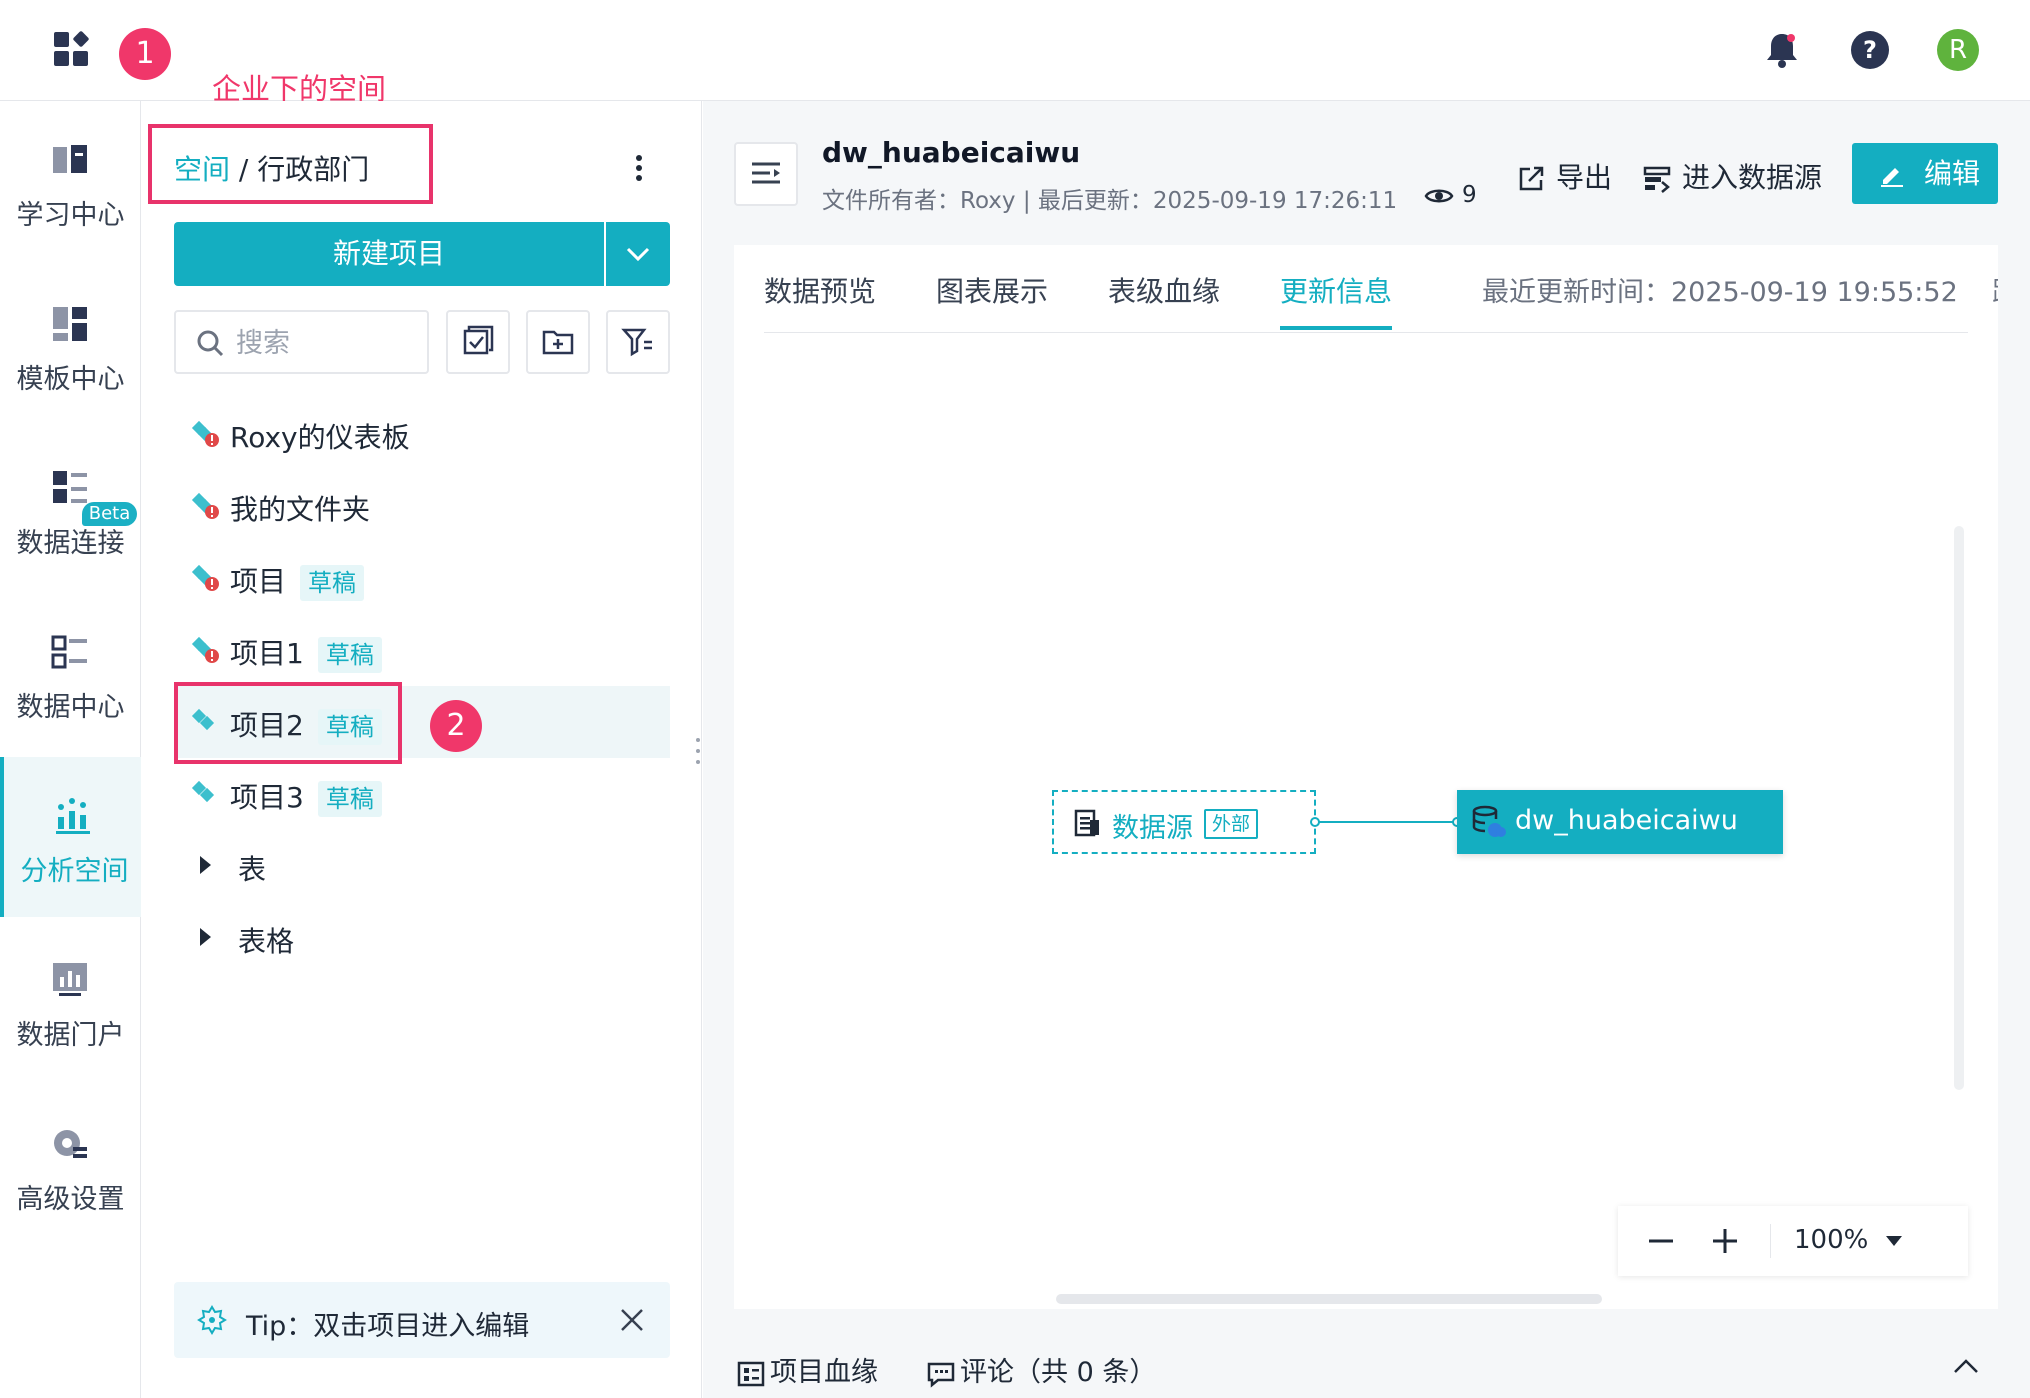  I want to click on tree-folder-label: 表, so click(252, 869).